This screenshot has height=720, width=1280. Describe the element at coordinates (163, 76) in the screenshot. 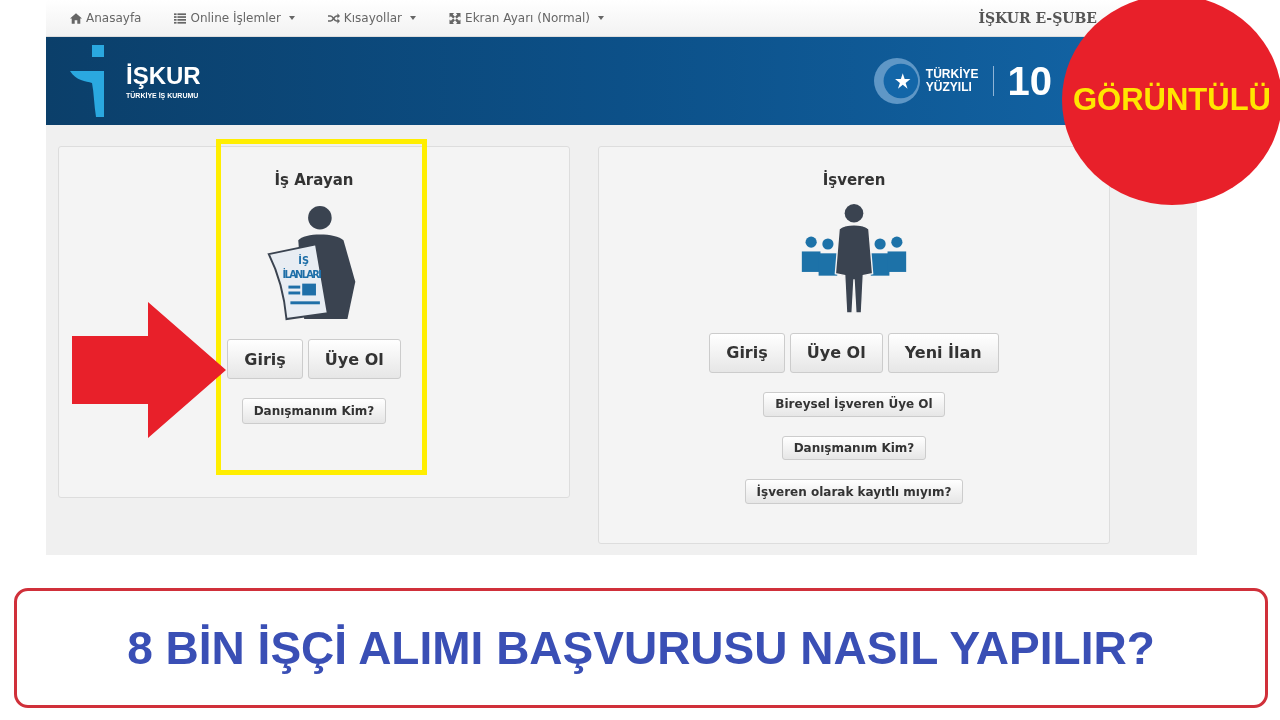

I see `logo-title: İŞKUR` at that location.